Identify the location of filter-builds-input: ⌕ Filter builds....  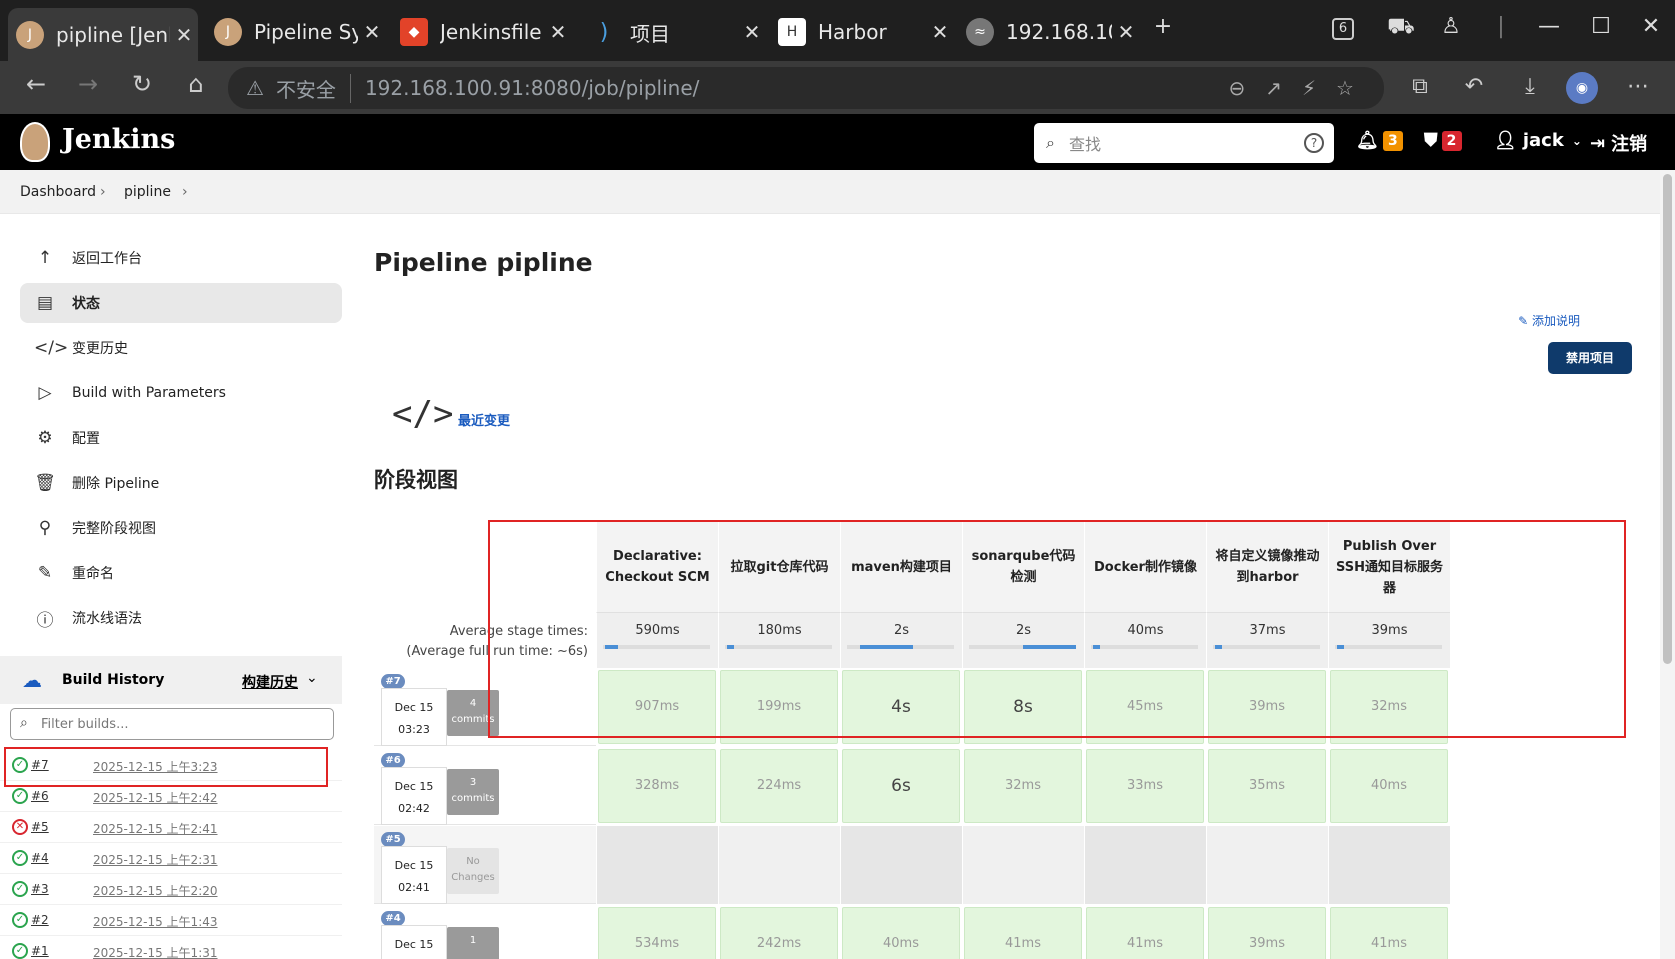
(172, 724).